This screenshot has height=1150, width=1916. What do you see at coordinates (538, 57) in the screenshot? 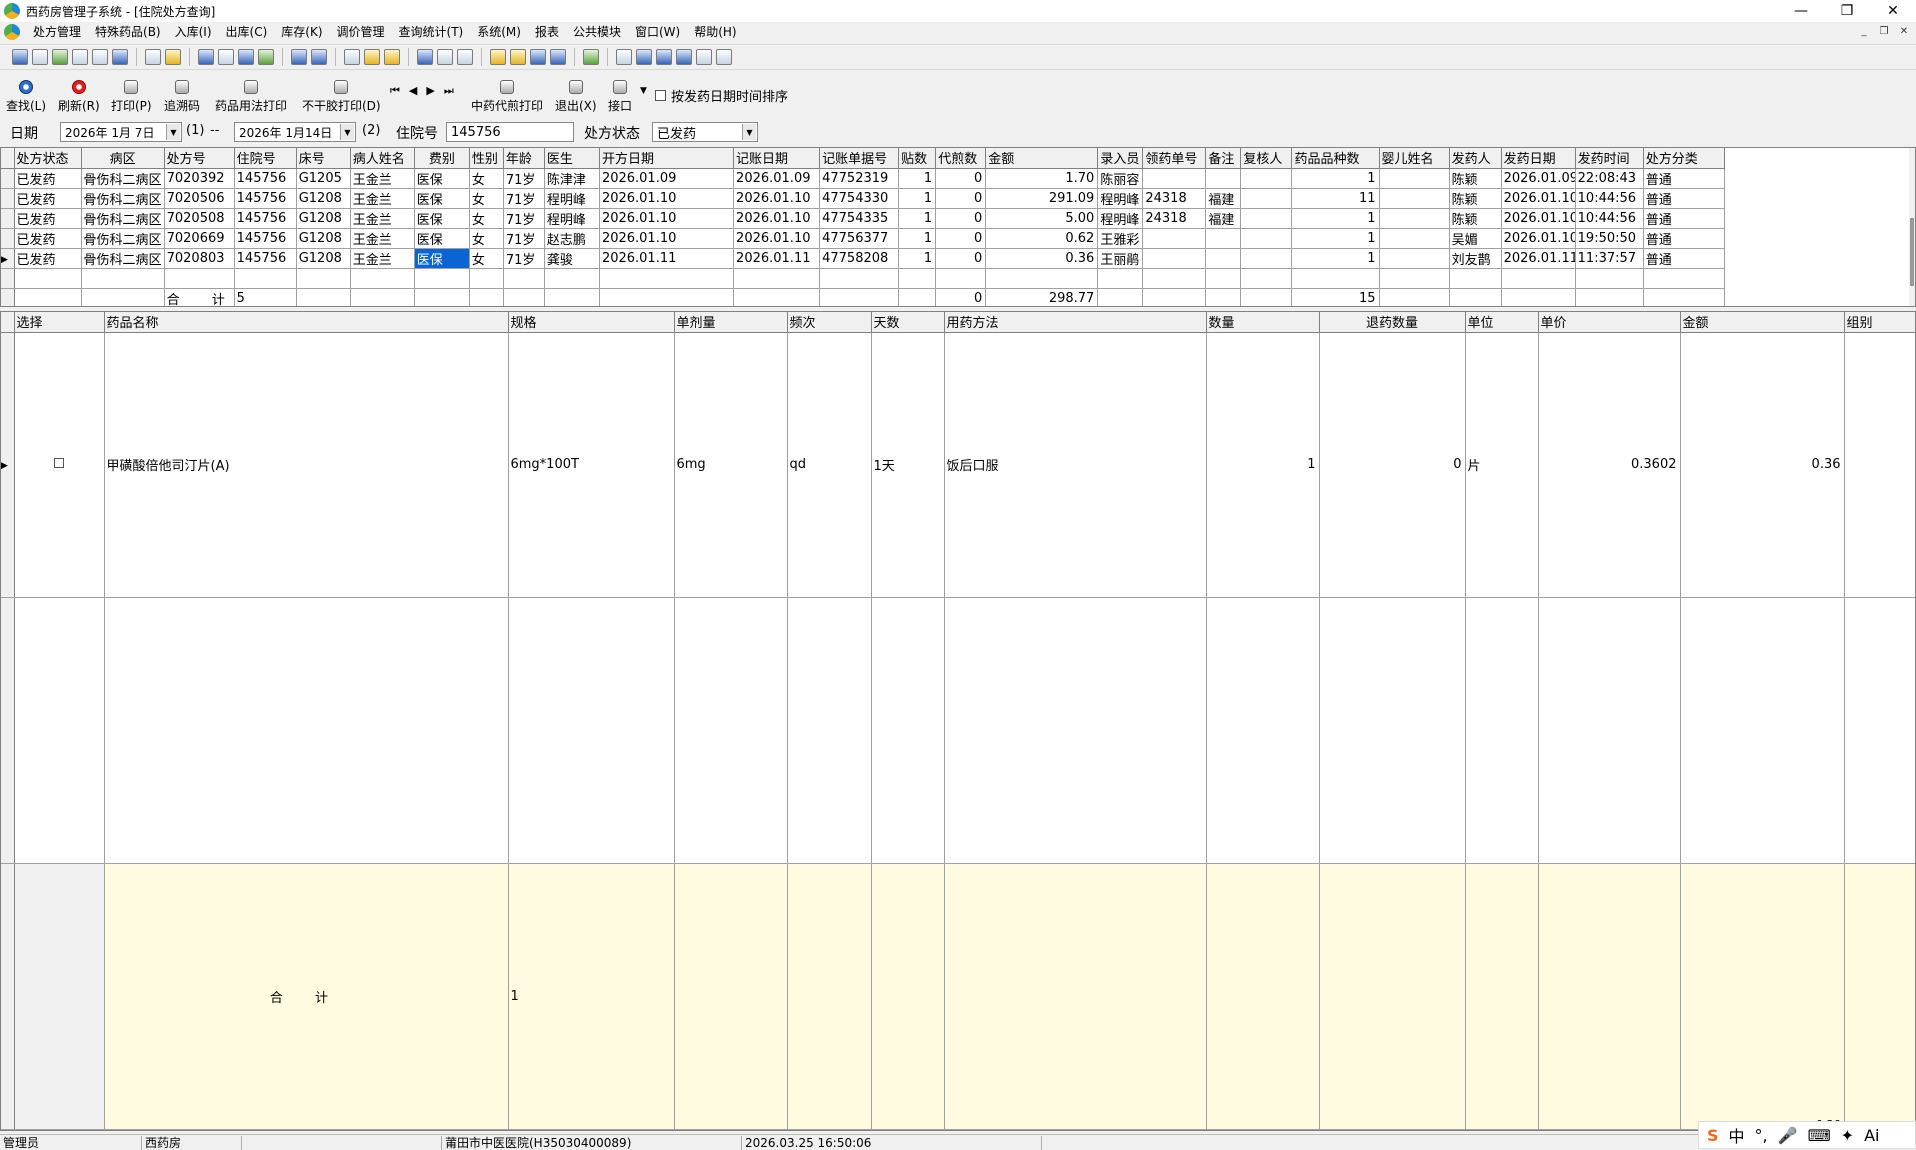
I see `search-icon` at bounding box center [538, 57].